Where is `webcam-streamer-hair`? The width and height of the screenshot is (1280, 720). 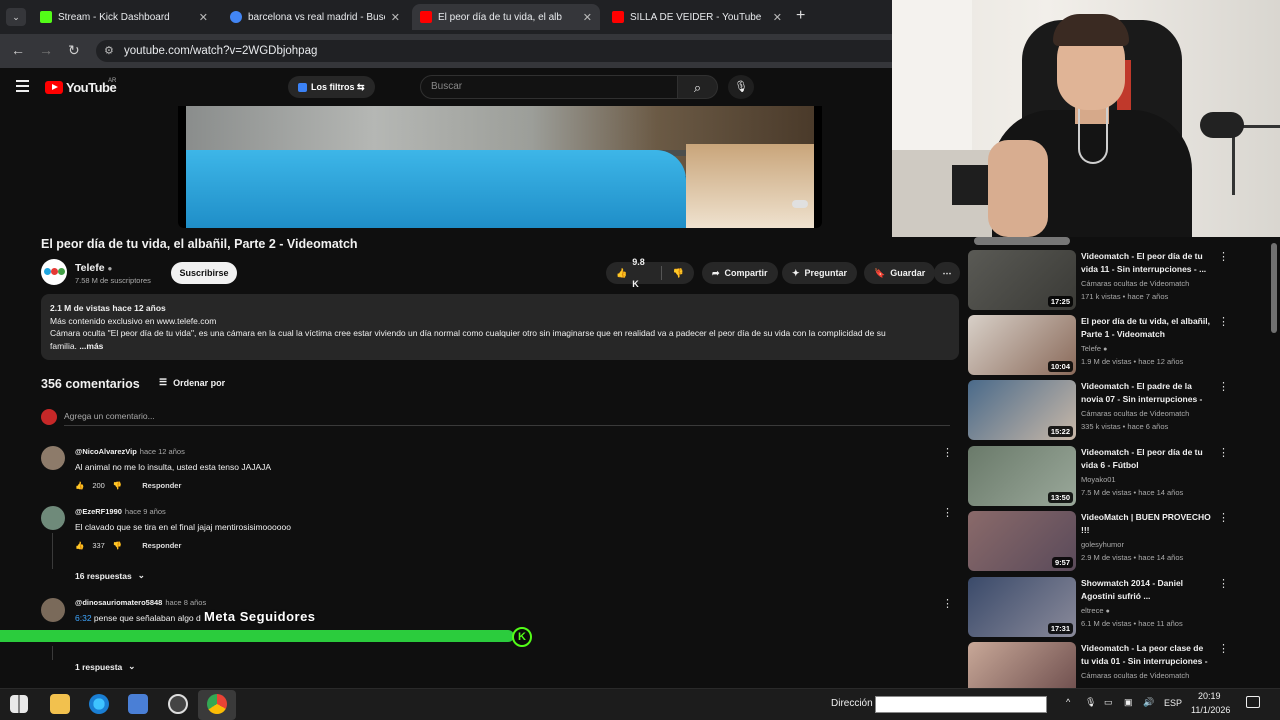
webcam-streamer-hair is located at coordinates (1091, 30).